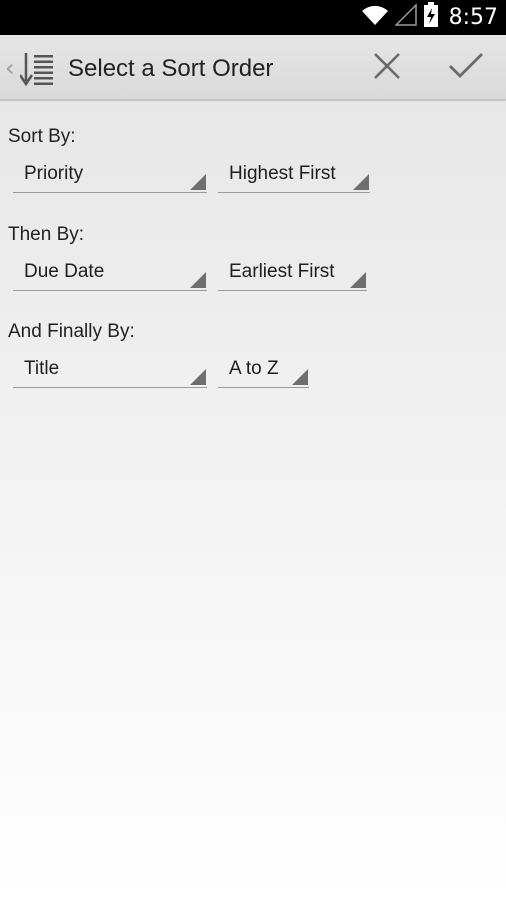  What do you see at coordinates (36, 71) in the screenshot?
I see `sort-list-icon` at bounding box center [36, 71].